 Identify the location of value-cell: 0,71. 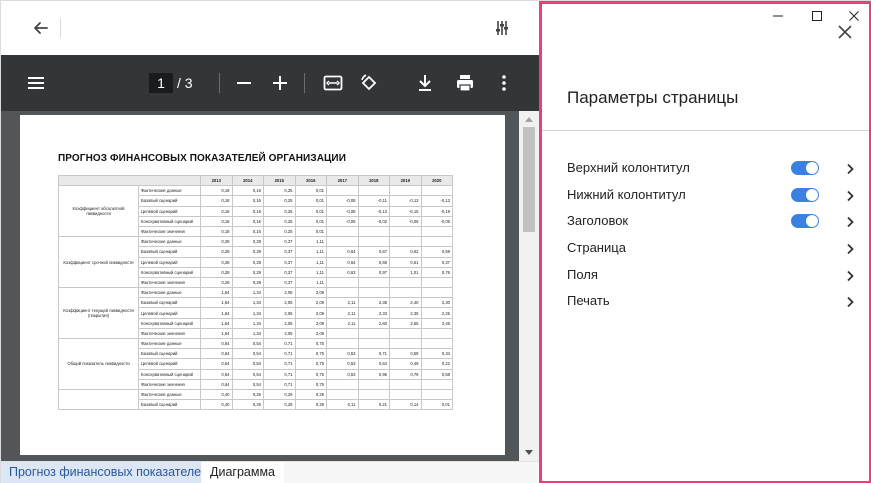
(373, 354).